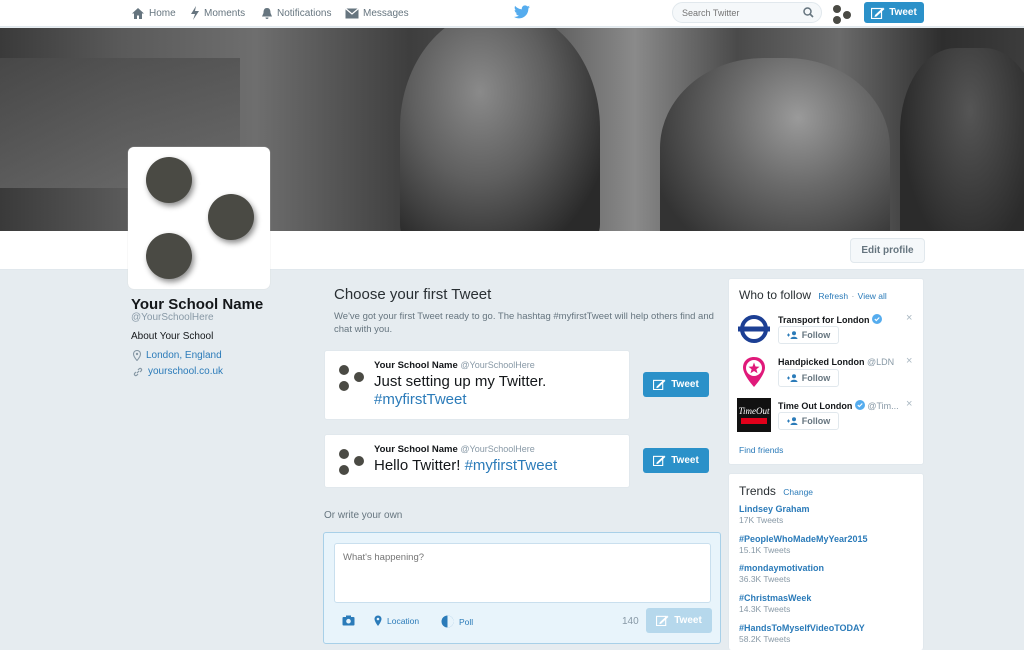 This screenshot has height=650, width=1024. What do you see at coordinates (413, 294) in the screenshot?
I see `first-tweet-heading: Choose your first Tweet` at bounding box center [413, 294].